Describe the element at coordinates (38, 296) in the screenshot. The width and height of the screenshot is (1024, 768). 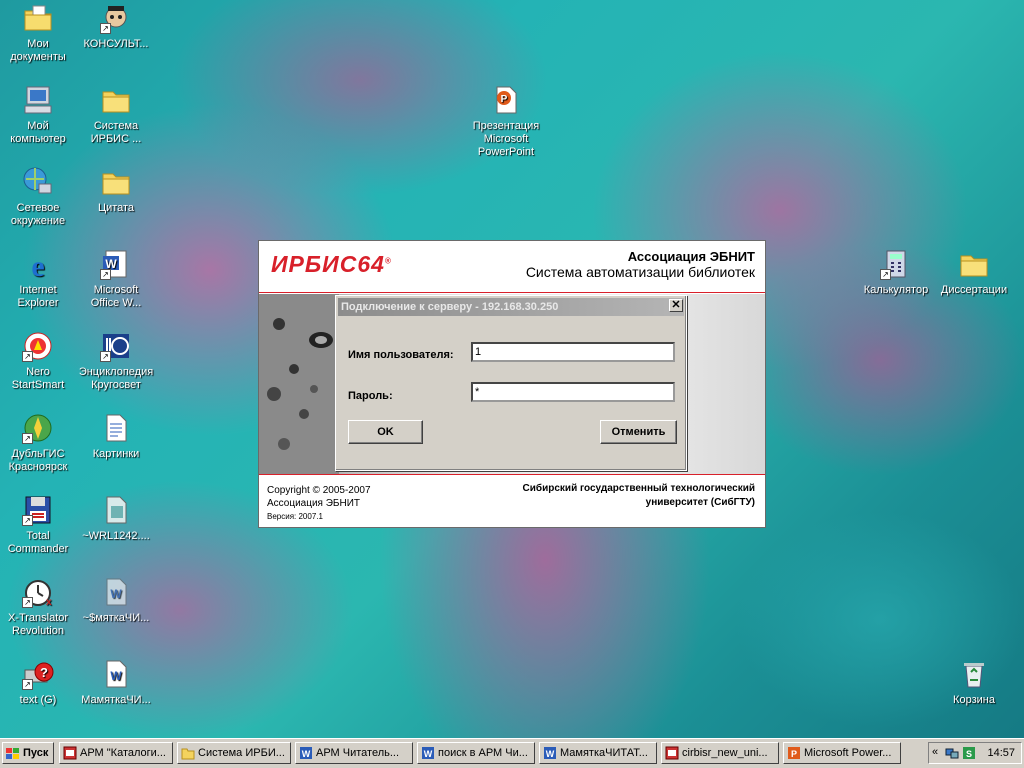
I see `icon-label: Internet Explorer` at that location.